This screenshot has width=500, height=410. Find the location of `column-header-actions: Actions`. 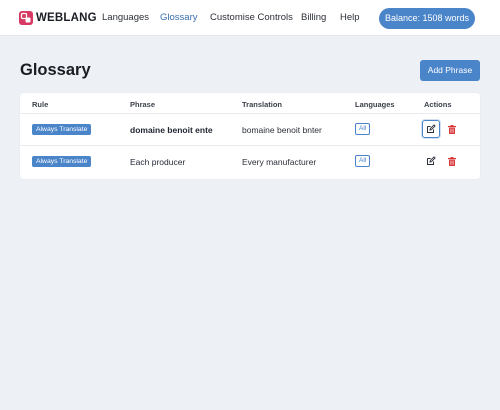

column-header-actions: Actions is located at coordinates (438, 104).